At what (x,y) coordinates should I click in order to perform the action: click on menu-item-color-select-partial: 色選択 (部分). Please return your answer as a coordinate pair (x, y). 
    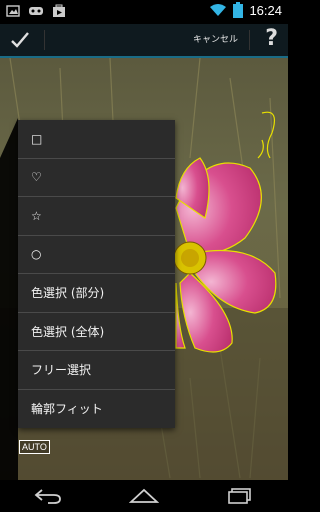
    Looking at the image, I should click on (96, 293).